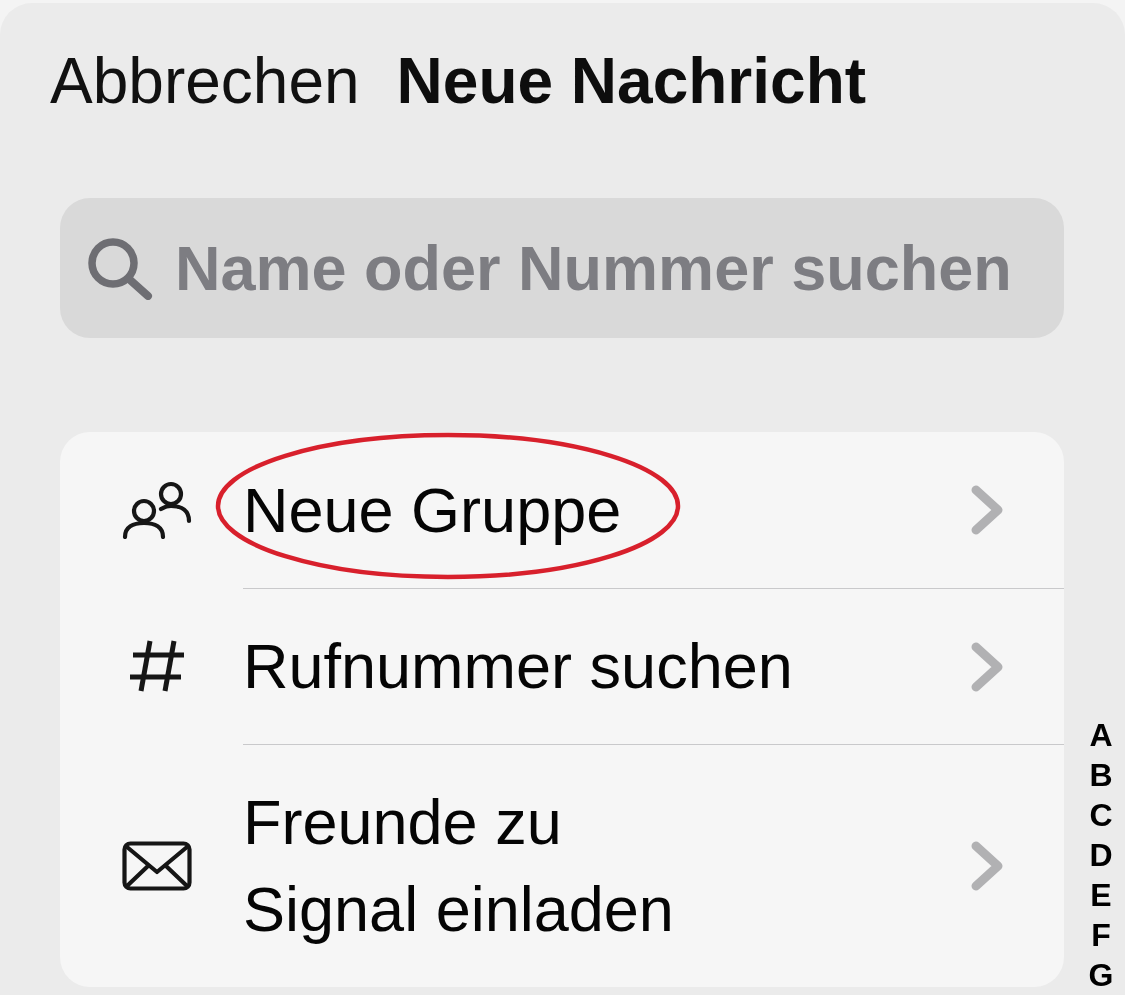 The height and width of the screenshot is (995, 1125). Describe the element at coordinates (1101, 975) in the screenshot. I see `index-letter: G` at that location.